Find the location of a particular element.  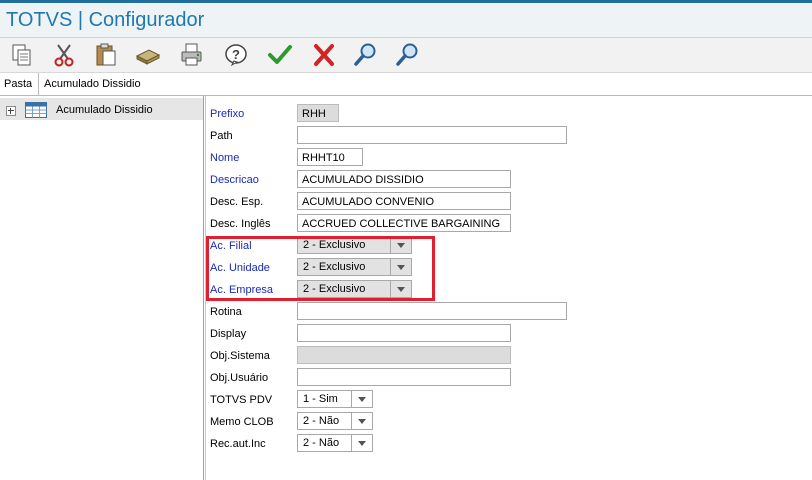

tree-item-acumulado-dissidio: Acumulado Dissidio is located at coordinates (101, 109).